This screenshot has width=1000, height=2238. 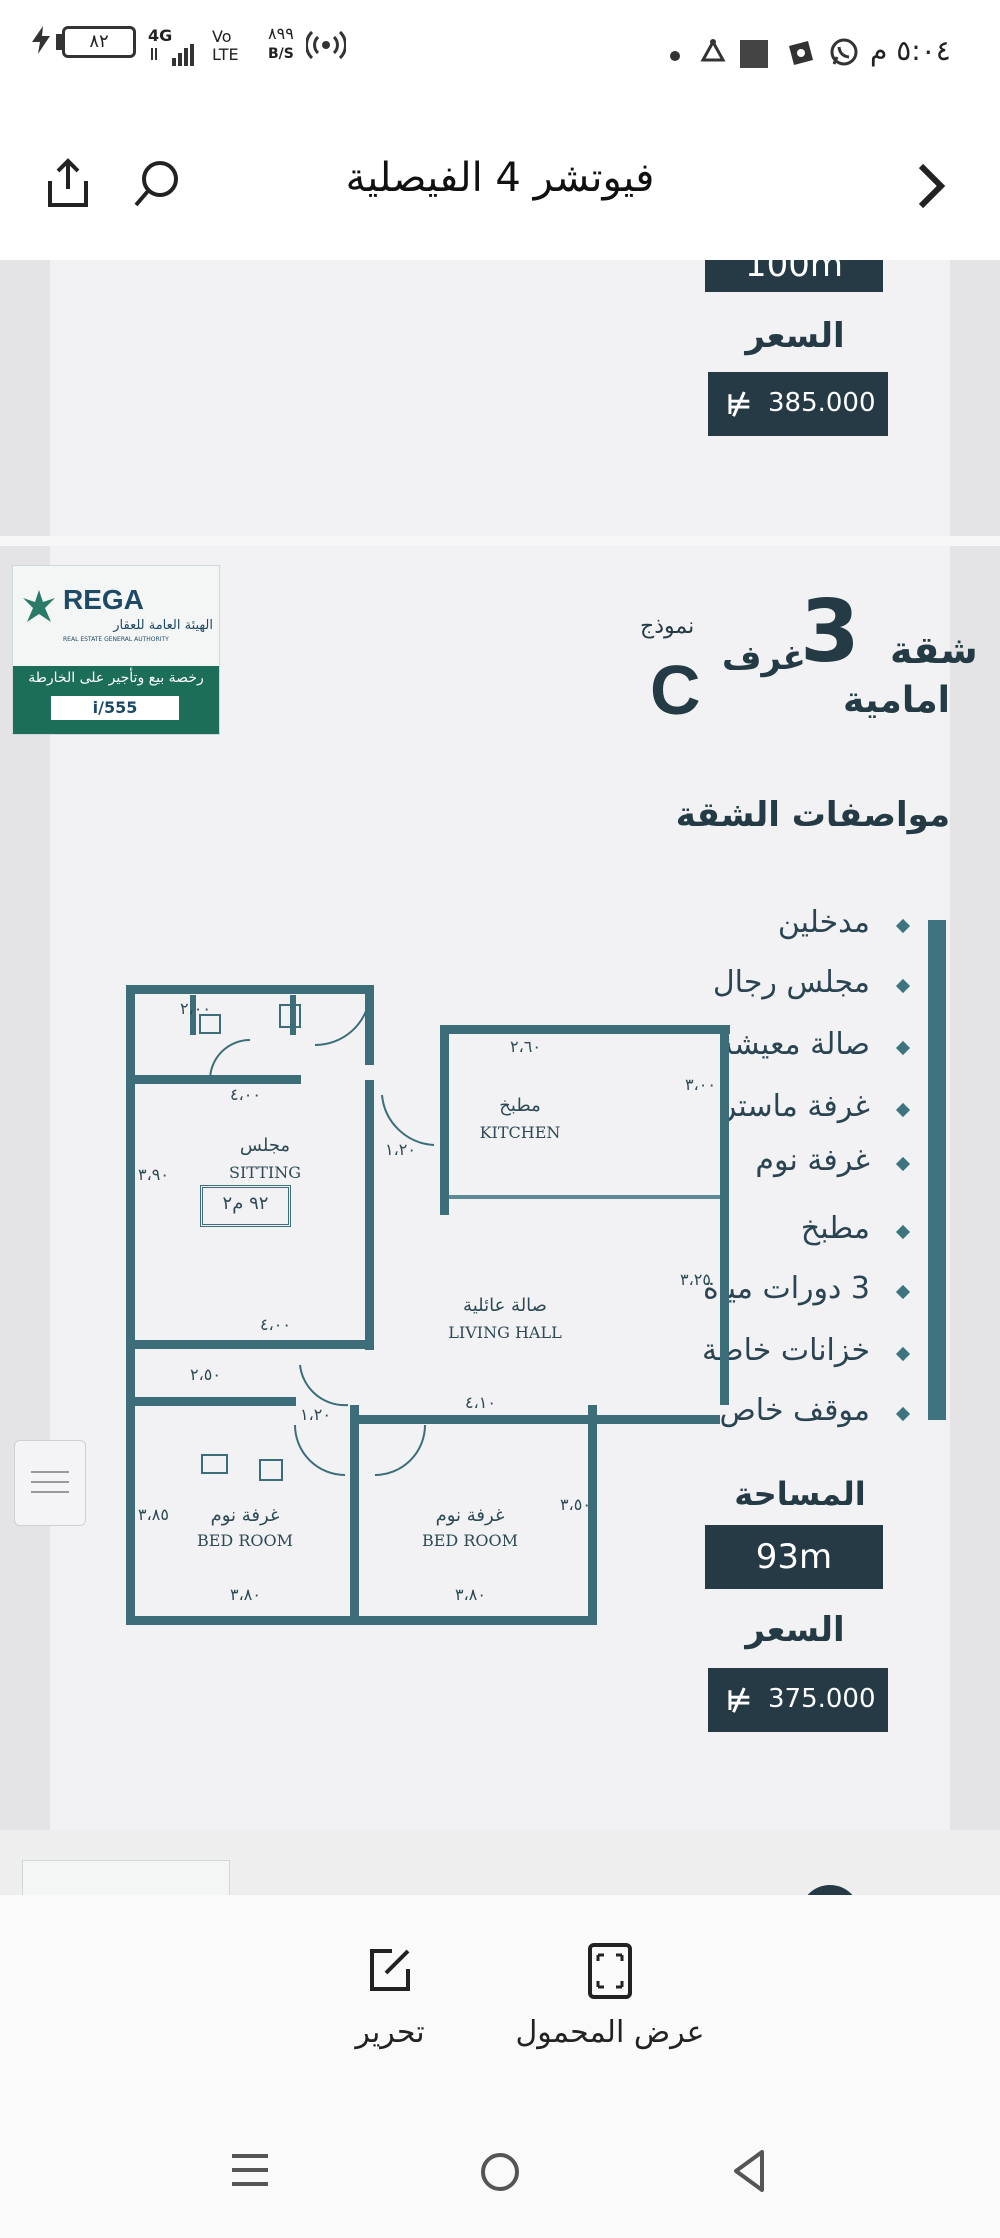 I want to click on heading-rooms-word: غرف, so click(x=764, y=658).